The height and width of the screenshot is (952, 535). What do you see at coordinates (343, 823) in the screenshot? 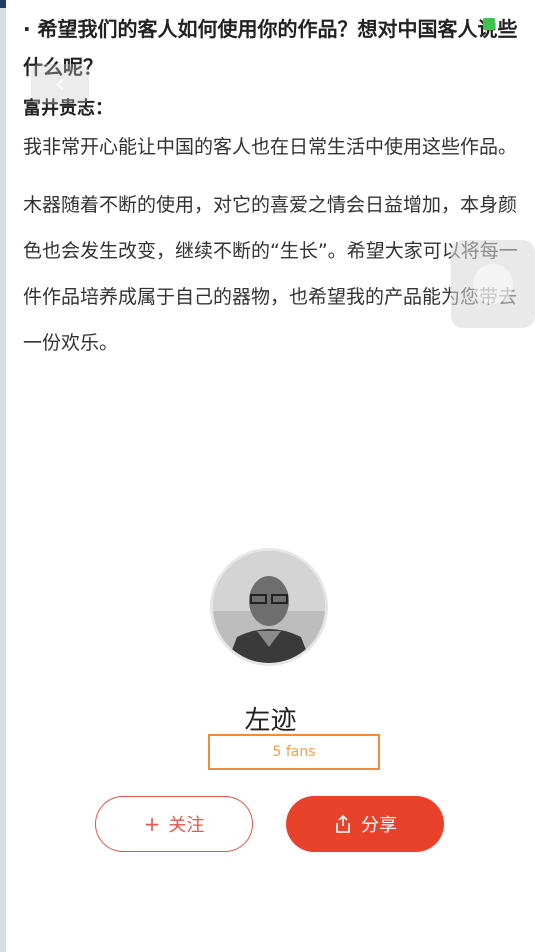
I see `share-icon` at bounding box center [343, 823].